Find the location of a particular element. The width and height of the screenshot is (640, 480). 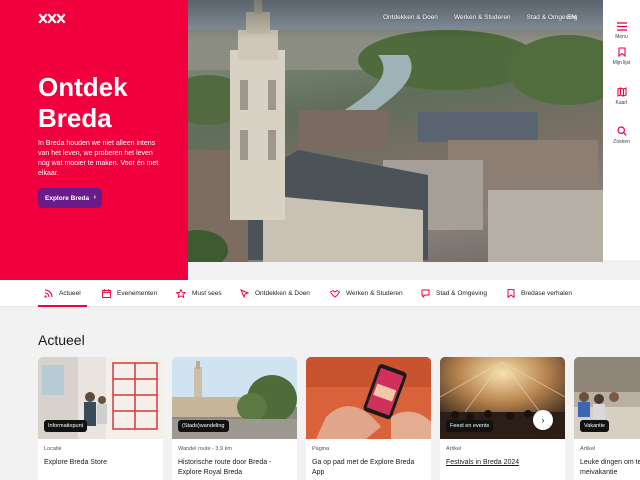

side-rail: Menu Mijn lijst Kaart Zoeken is located at coordinates (621, 130).